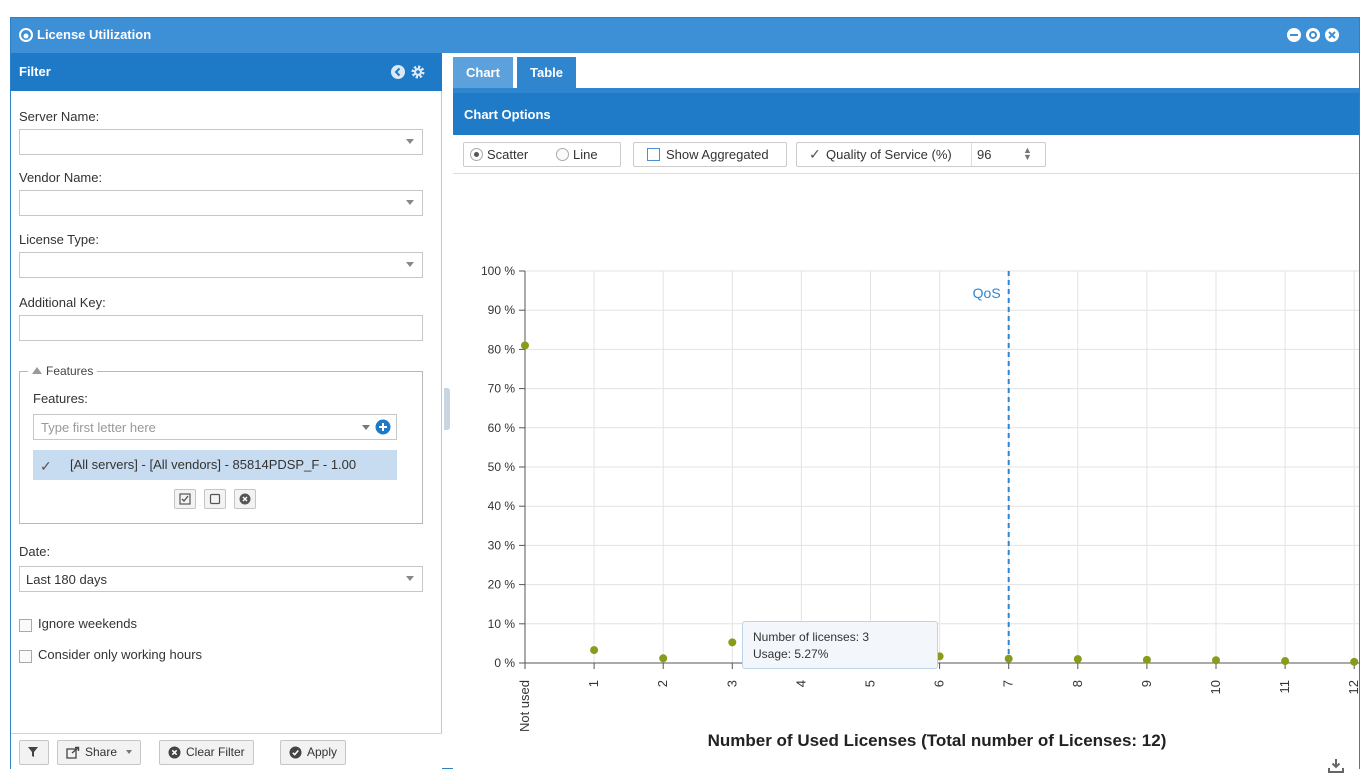 This screenshot has height=776, width=1365. What do you see at coordinates (447, 409) in the screenshot?
I see `panel-splitter-handle` at bounding box center [447, 409].